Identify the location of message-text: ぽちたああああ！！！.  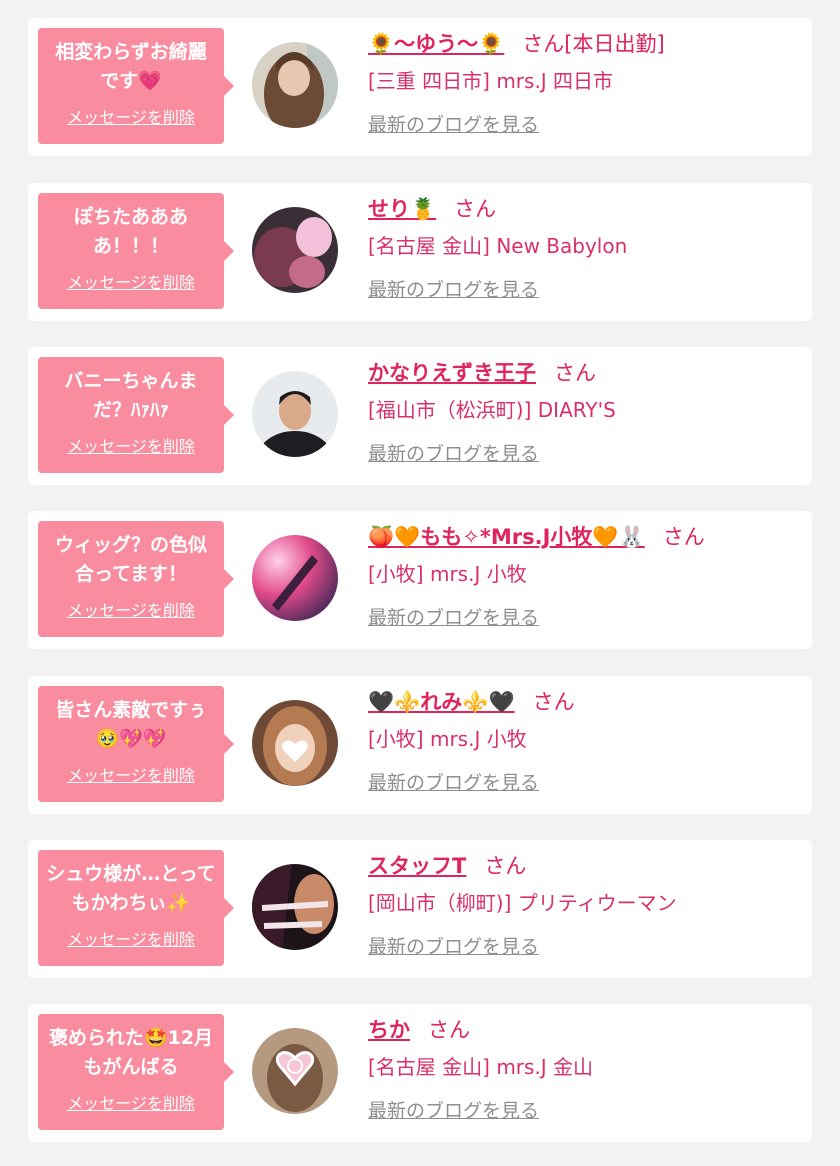
(130, 231).